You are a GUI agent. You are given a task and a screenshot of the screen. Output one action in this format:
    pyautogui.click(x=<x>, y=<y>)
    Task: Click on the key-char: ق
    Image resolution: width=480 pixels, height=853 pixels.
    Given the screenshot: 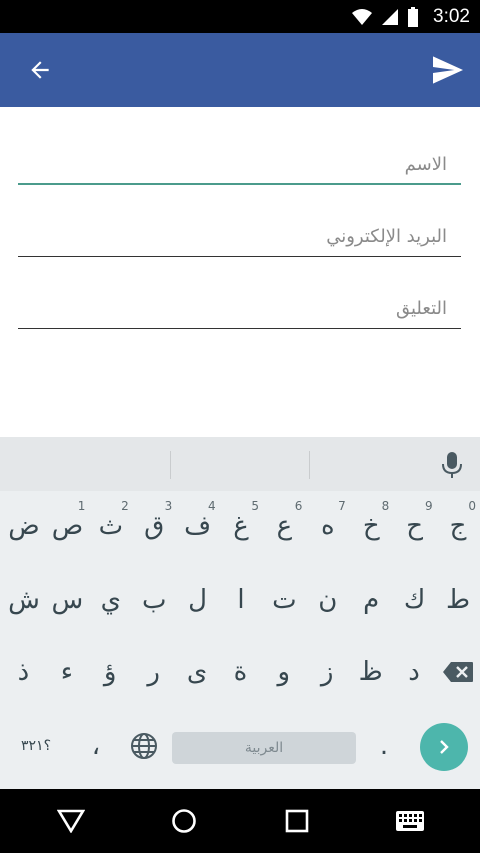 What is the action you would take?
    pyautogui.click(x=154, y=526)
    